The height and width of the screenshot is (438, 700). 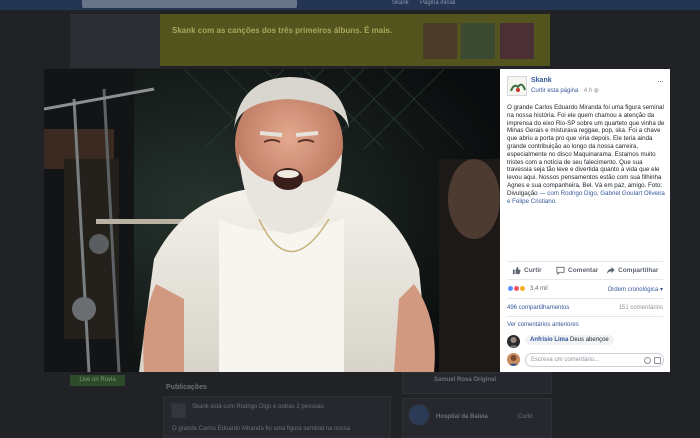 What do you see at coordinates (539, 288) in the screenshot?
I see `reactions-count: 3,4 mil` at bounding box center [539, 288].